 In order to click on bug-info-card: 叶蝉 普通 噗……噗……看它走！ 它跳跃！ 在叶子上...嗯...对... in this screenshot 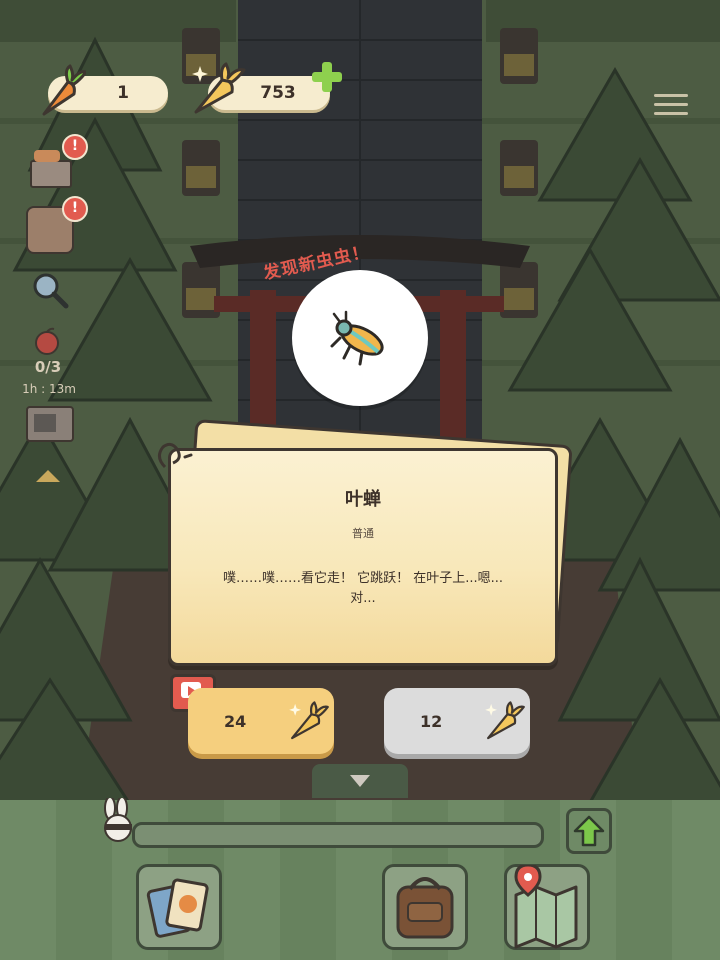, I will do `click(358, 554)`.